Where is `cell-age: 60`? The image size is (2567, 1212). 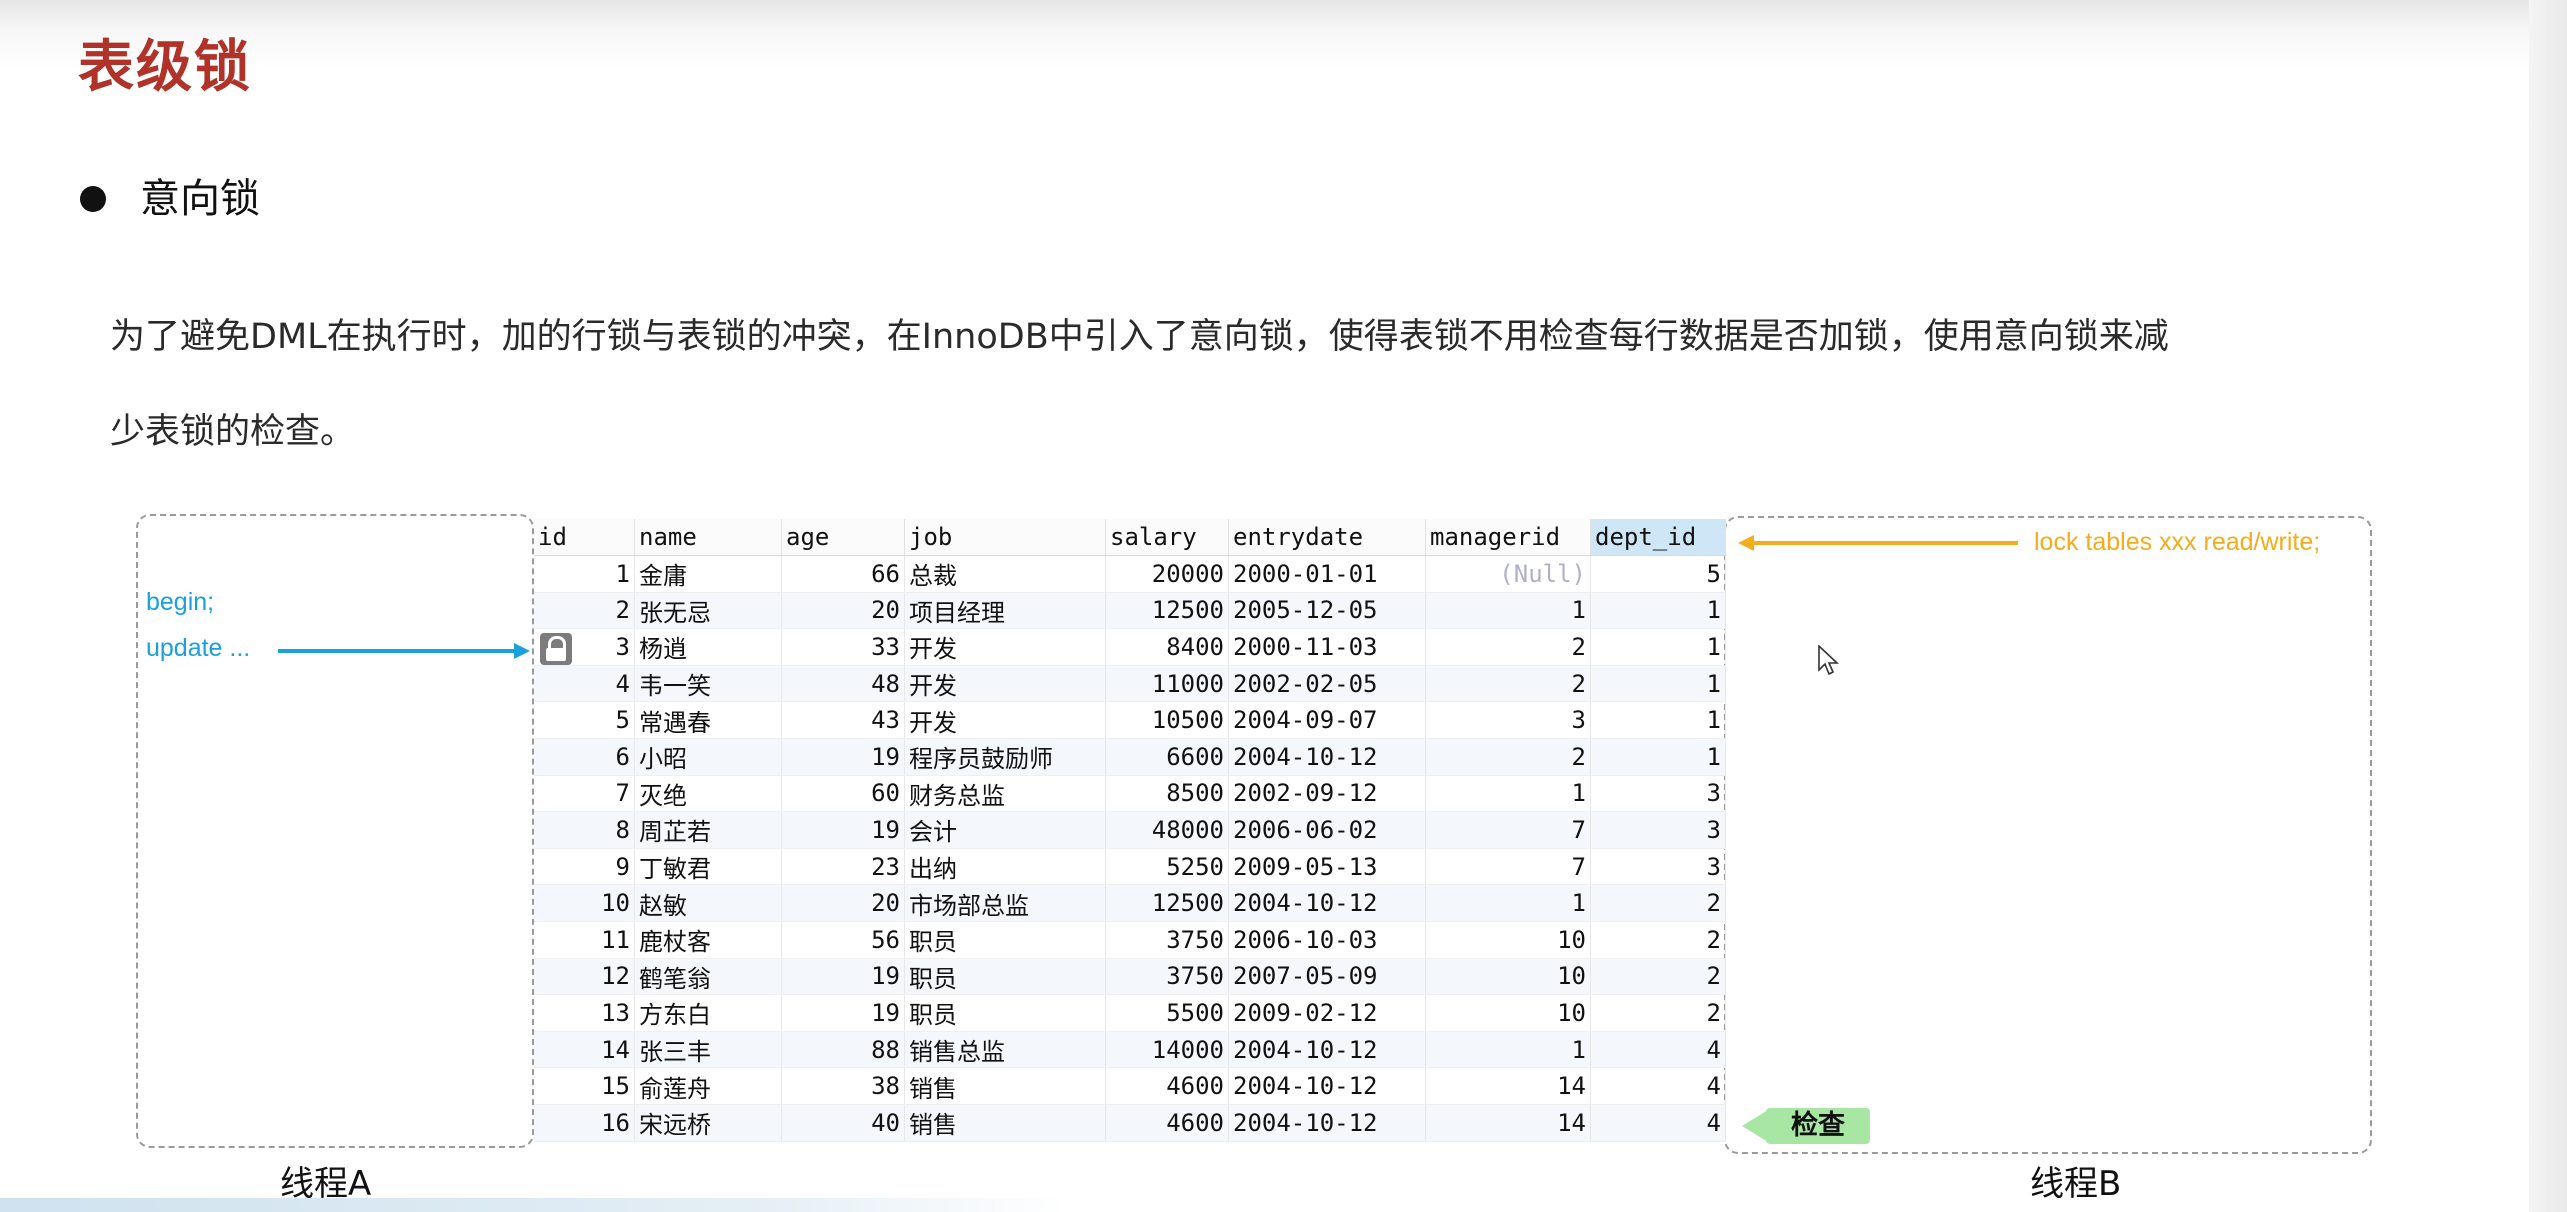
cell-age: 60 is located at coordinates (843, 794).